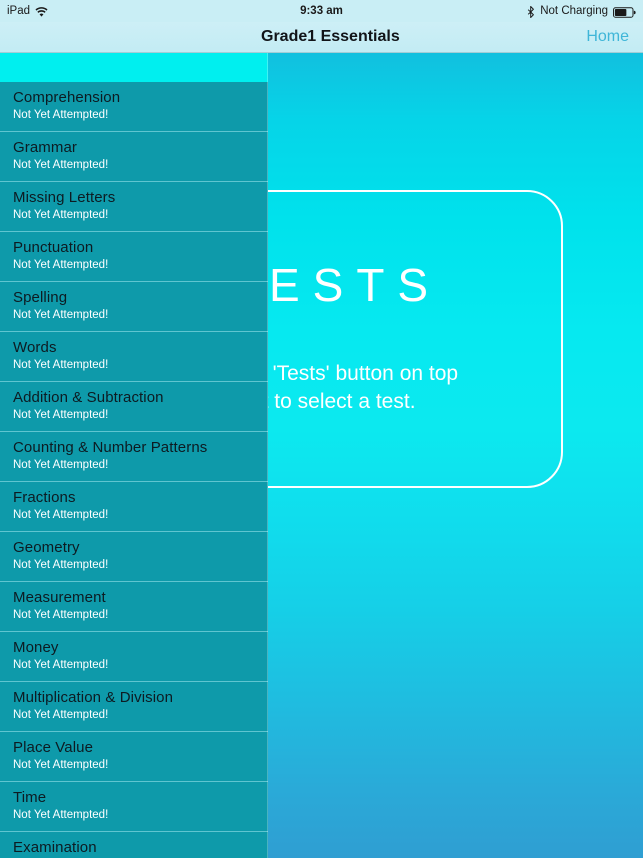  I want to click on test-list-item: Money Not Yet Attempted!, so click(134, 657).